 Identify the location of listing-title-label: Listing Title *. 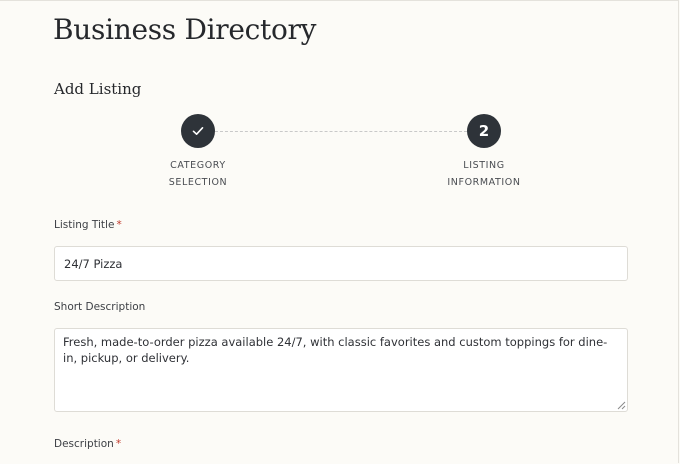
(88, 225).